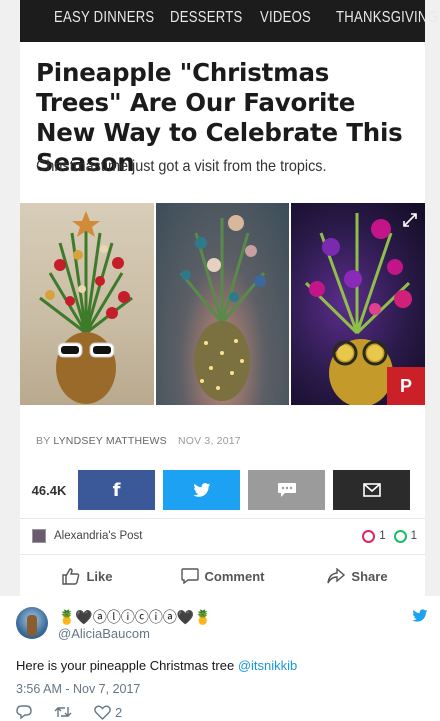 Image resolution: width=440 pixels, height=721 pixels. Describe the element at coordinates (387, 18) in the screenshot. I see `nav-item-thanksgiving: THANKSGIVING` at that location.